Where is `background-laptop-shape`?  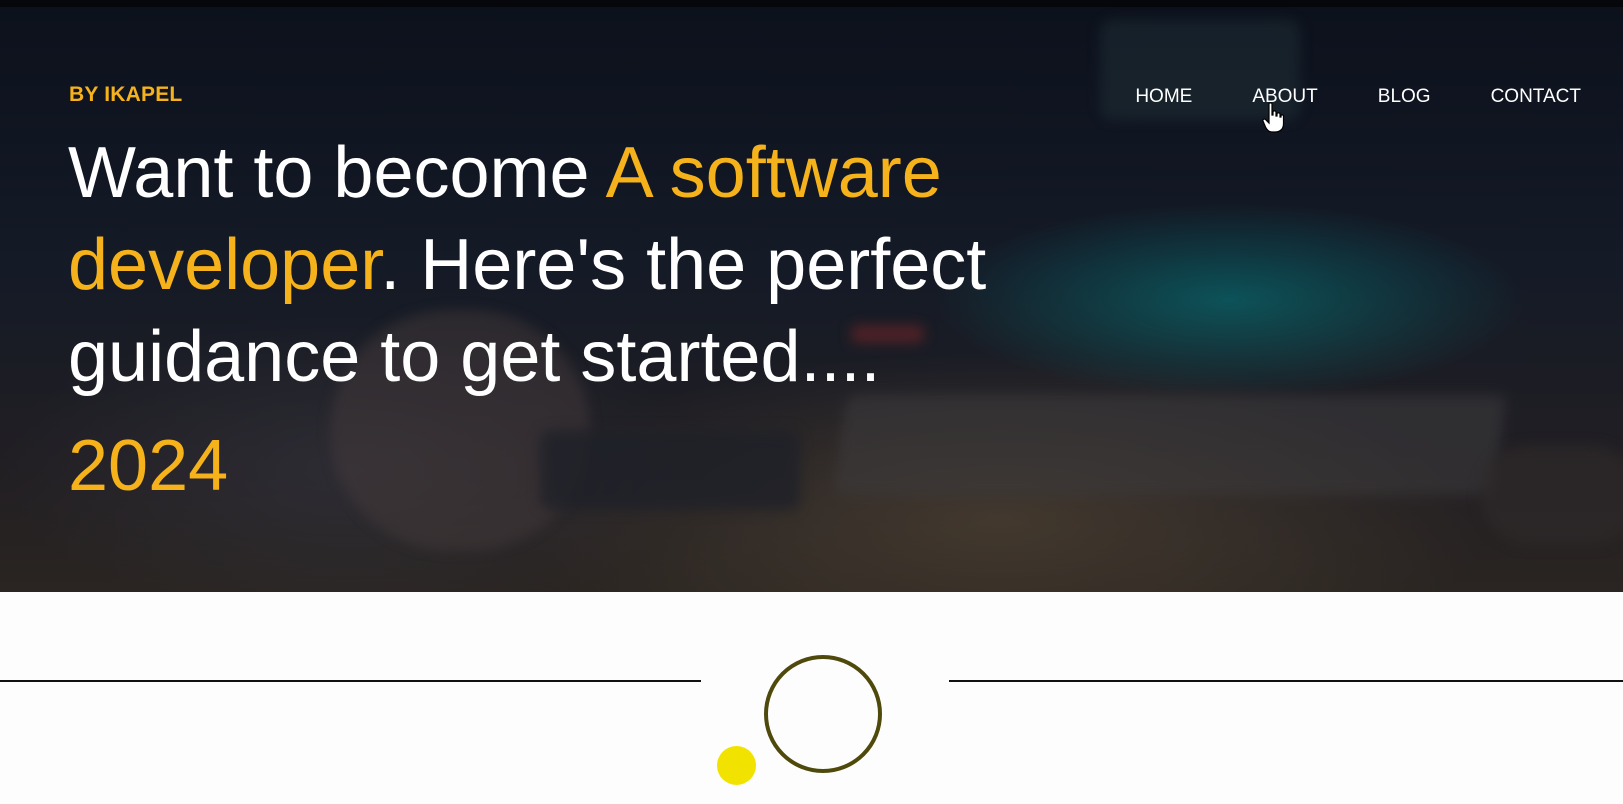
background-laptop-shape is located at coordinates (1170, 445).